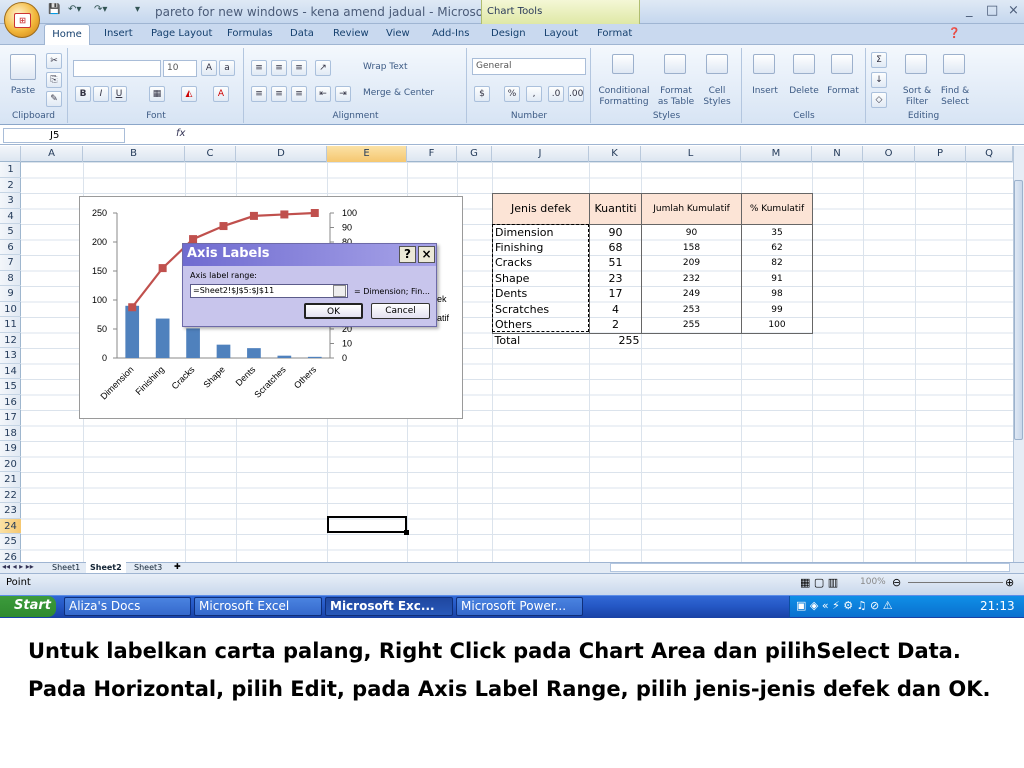  Describe the element at coordinates (398, 93) in the screenshot. I see `merge-center-button: Merge & Center` at that location.